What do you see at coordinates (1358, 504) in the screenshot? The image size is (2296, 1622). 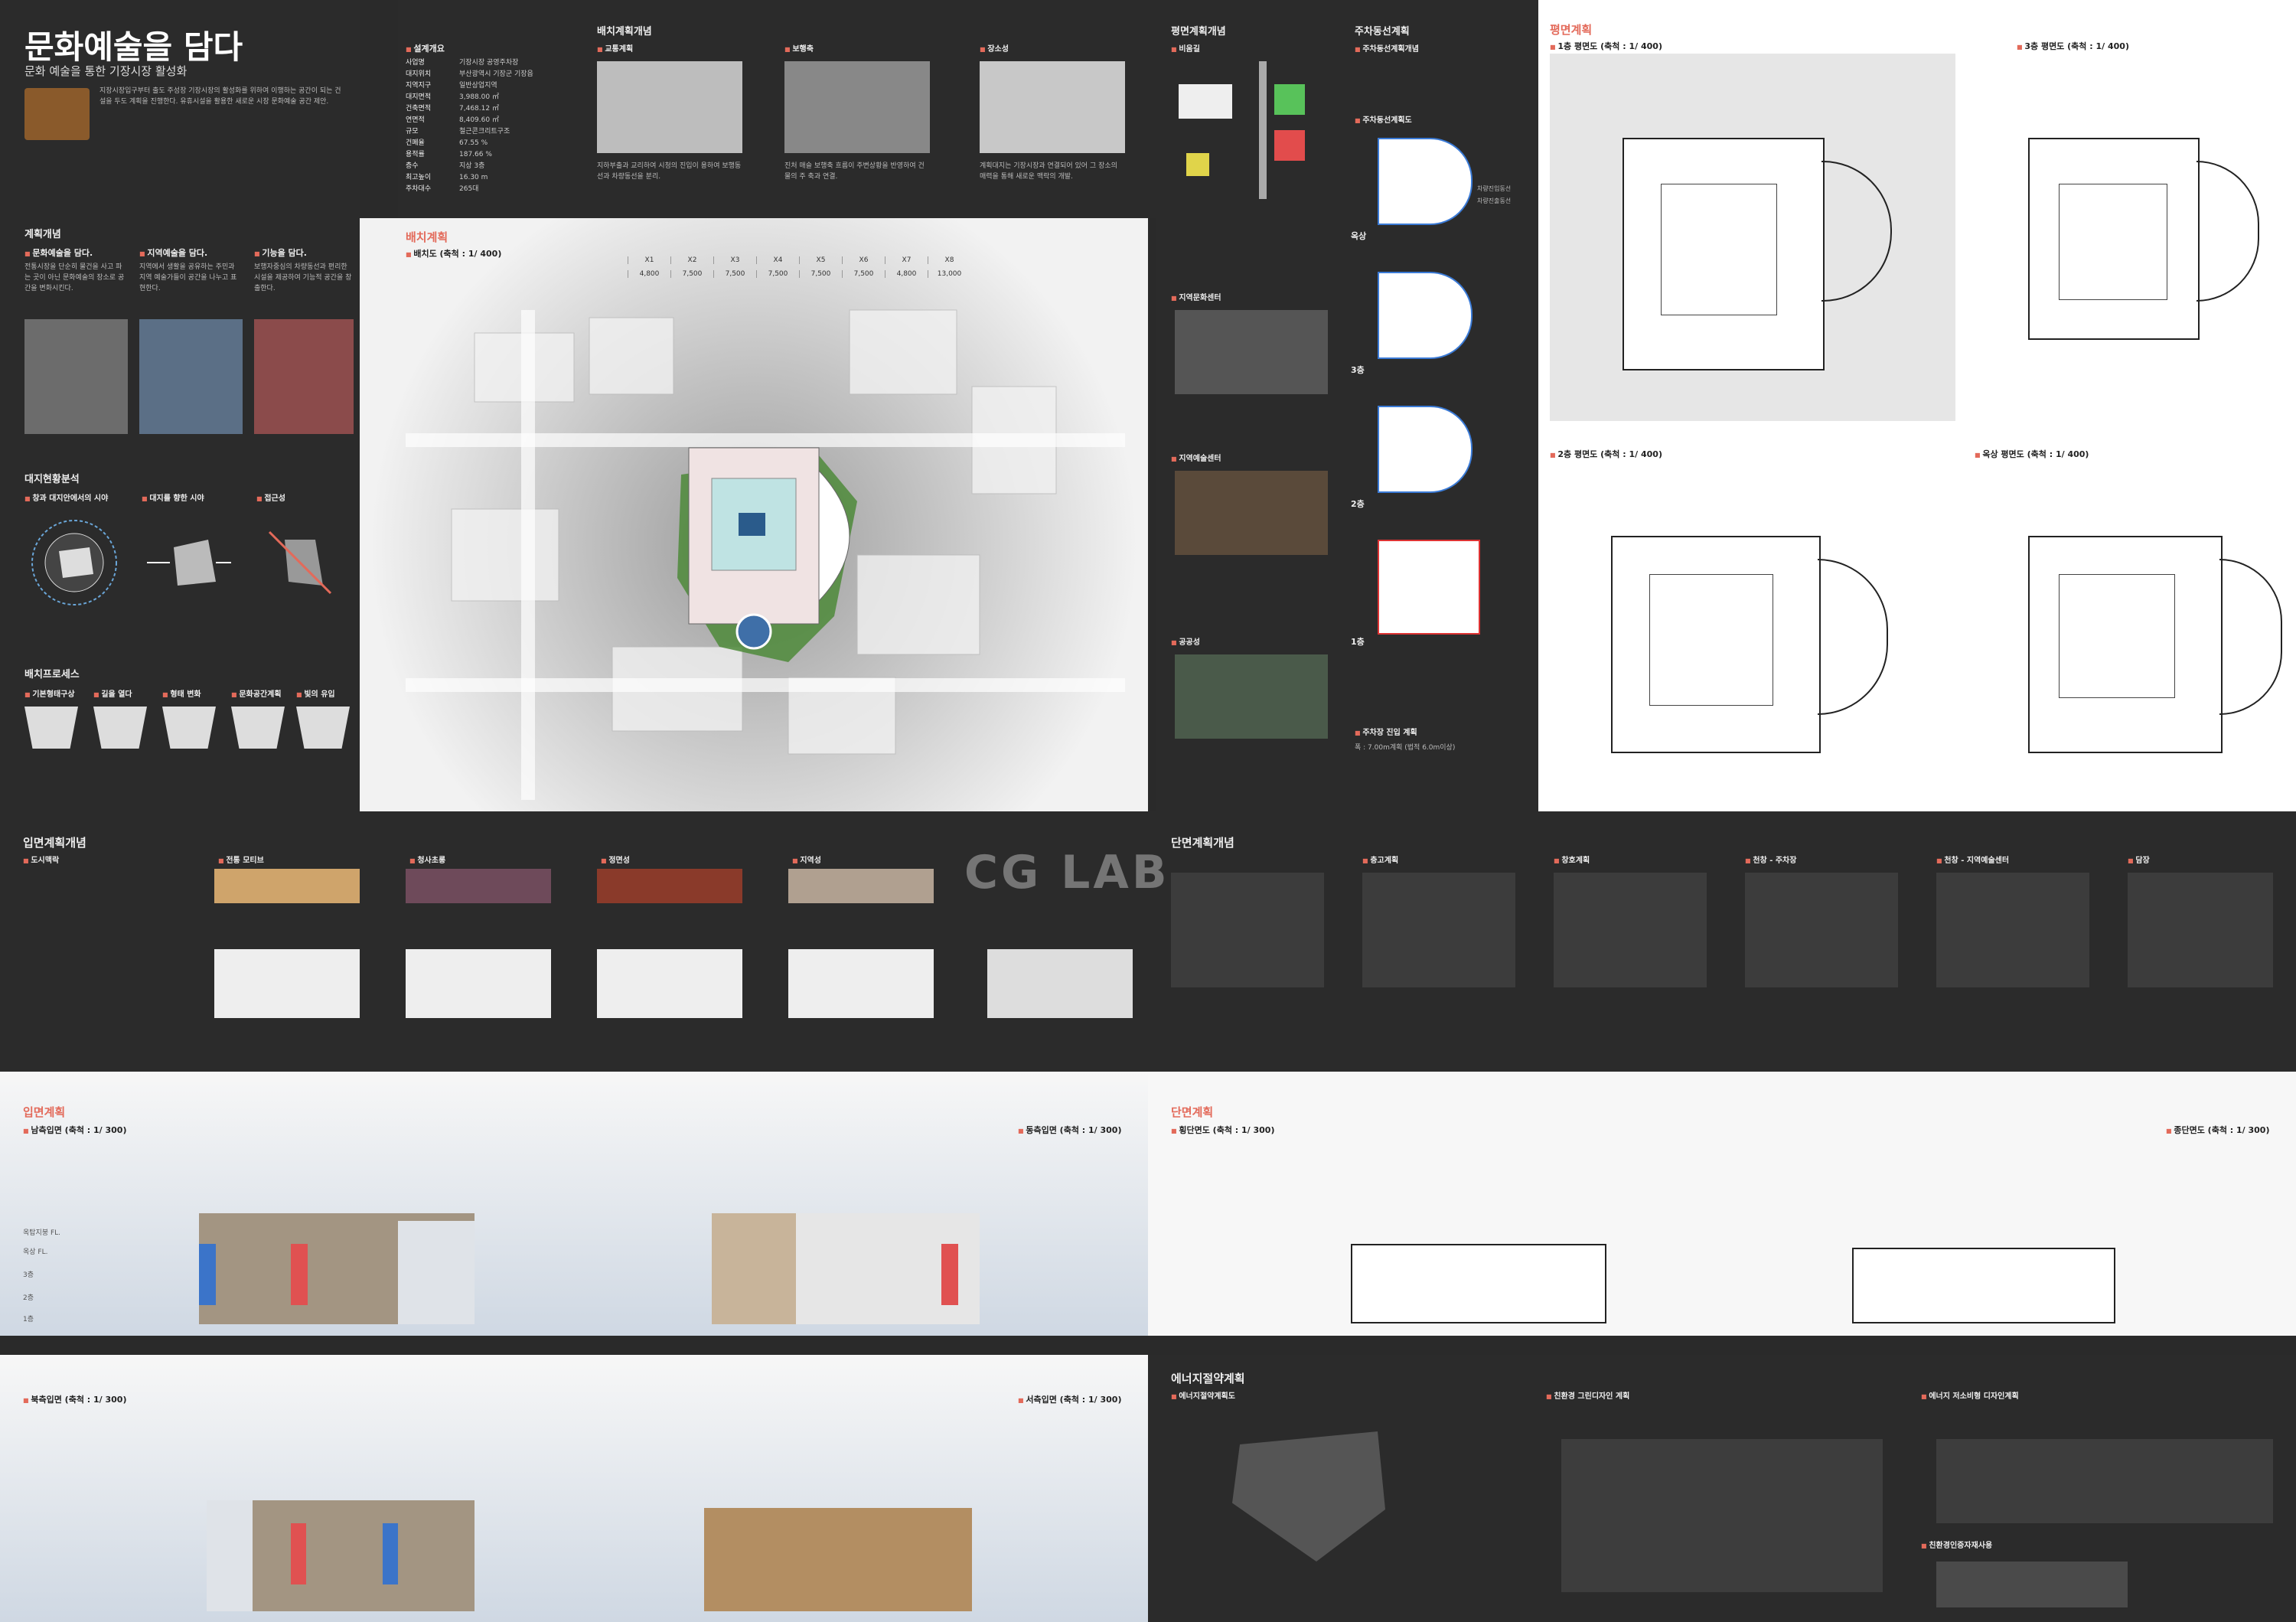 I see `floor-label-2: 2층` at bounding box center [1358, 504].